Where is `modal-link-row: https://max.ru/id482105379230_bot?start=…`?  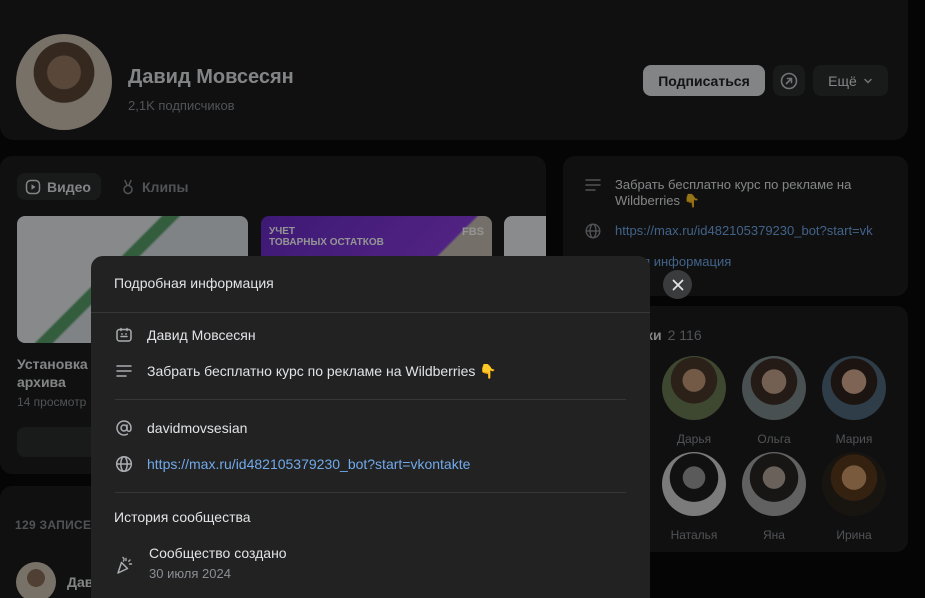
modal-link-row: https://max.ru/id482105379230_bot?start=… is located at coordinates (292, 464).